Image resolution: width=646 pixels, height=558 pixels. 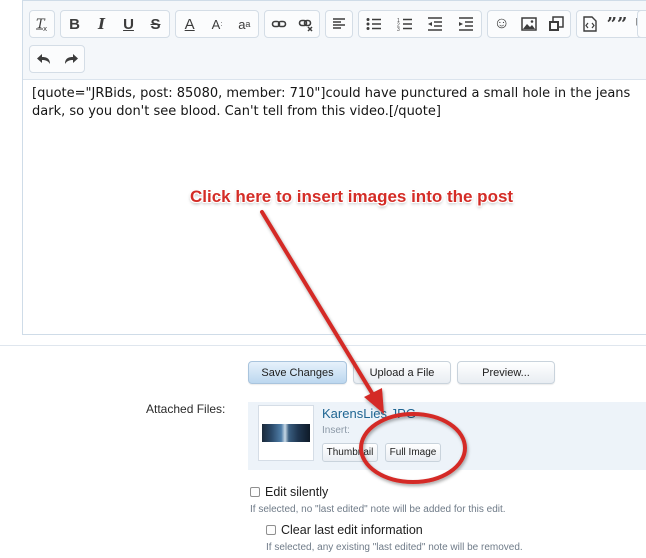 I want to click on insert-thumbnail-button: Thumbnail, so click(x=350, y=452).